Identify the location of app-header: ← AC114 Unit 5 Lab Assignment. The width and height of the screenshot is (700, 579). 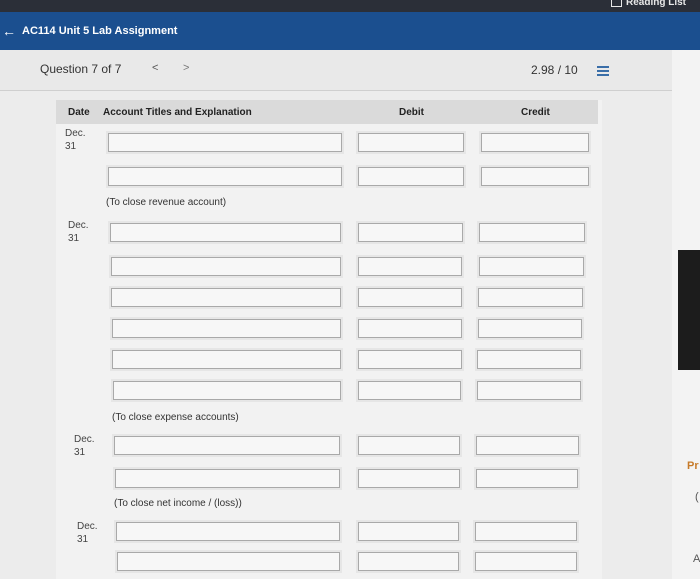
(350, 31).